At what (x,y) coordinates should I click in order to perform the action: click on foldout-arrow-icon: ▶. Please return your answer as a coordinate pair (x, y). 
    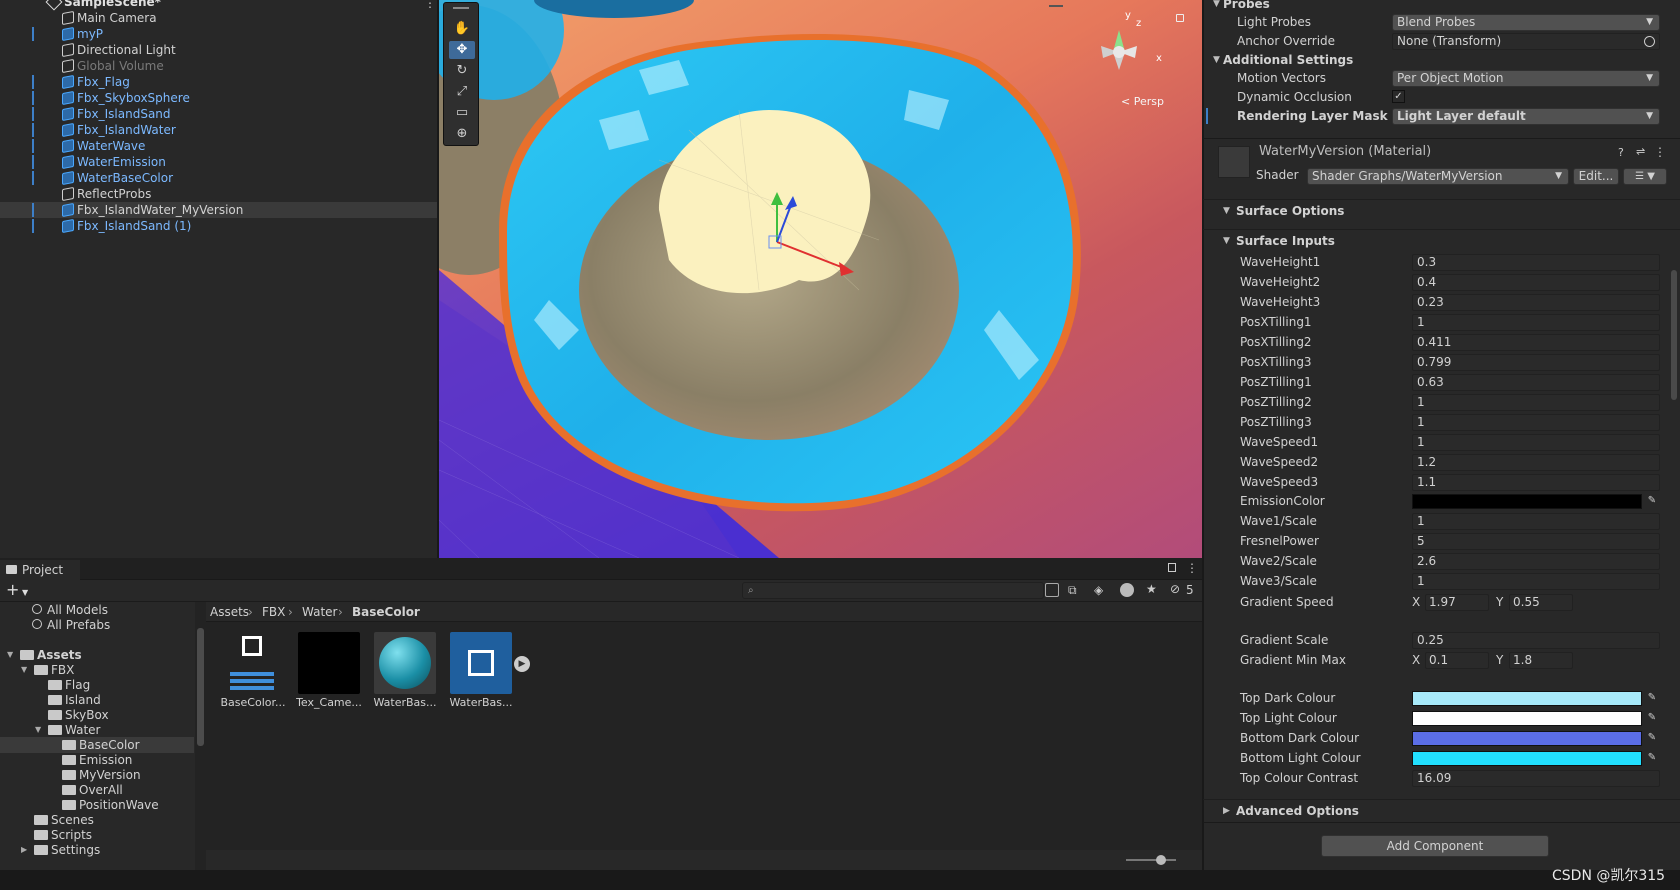
    Looking at the image, I should click on (24, 850).